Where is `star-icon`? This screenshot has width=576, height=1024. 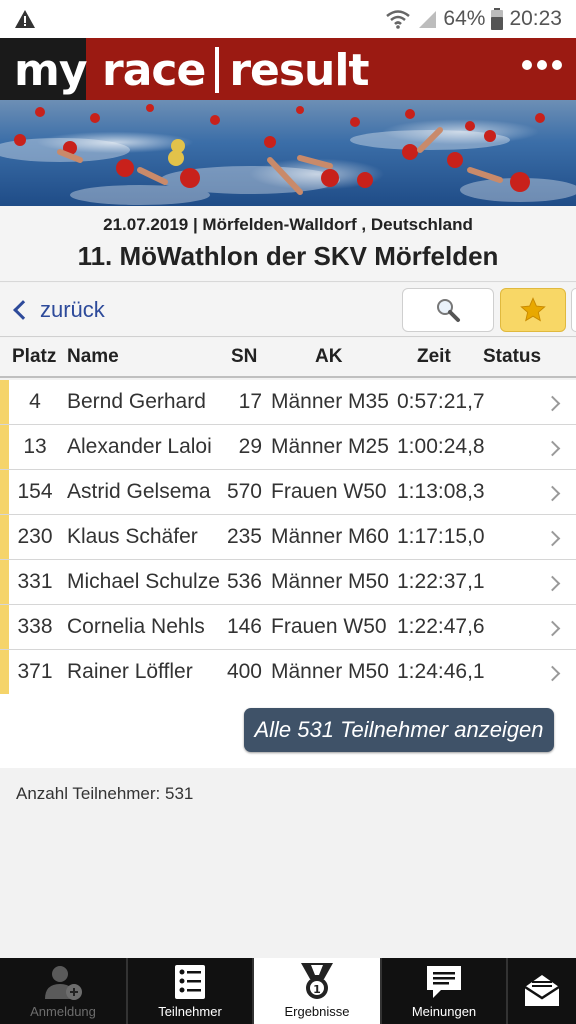 star-icon is located at coordinates (533, 309).